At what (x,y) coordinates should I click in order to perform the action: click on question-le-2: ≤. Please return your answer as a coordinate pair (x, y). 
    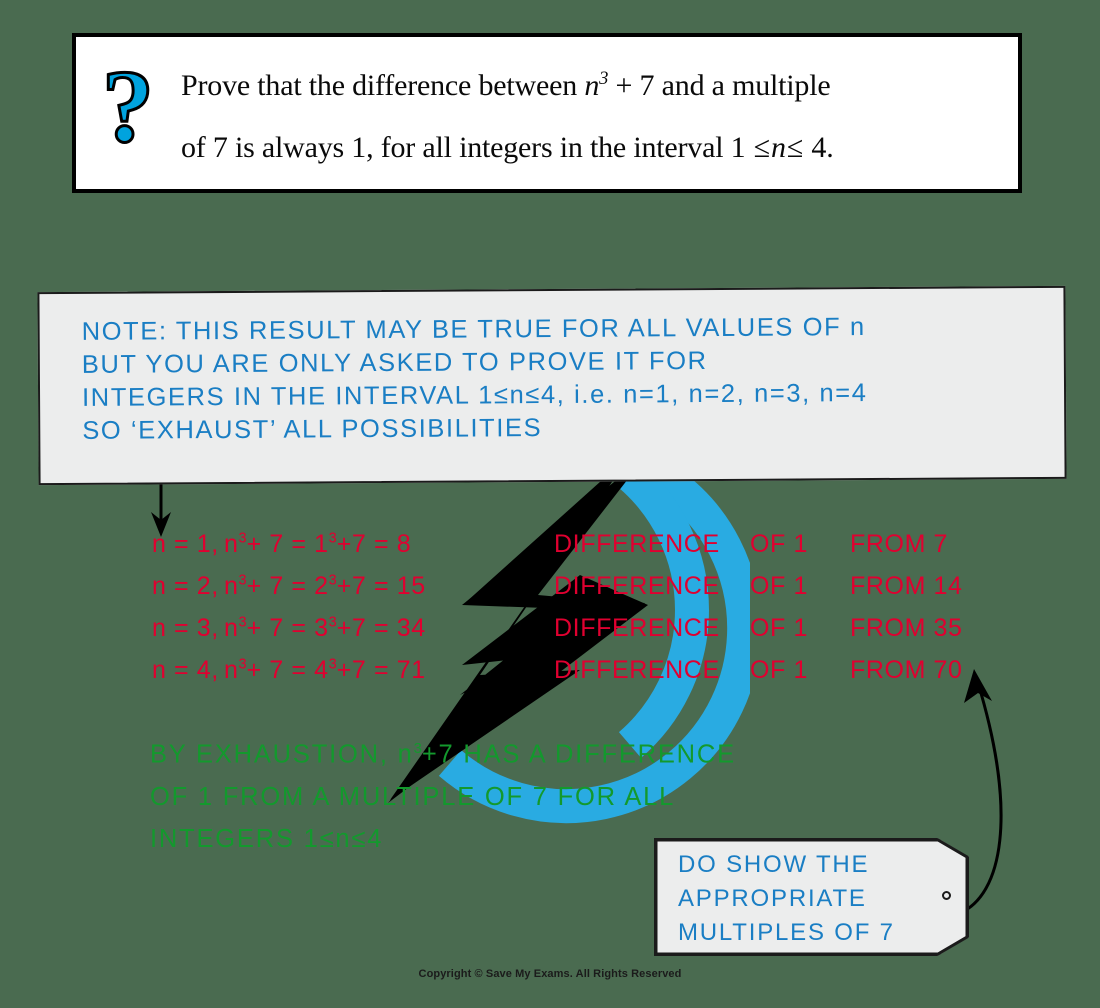
    Looking at the image, I should click on (795, 147).